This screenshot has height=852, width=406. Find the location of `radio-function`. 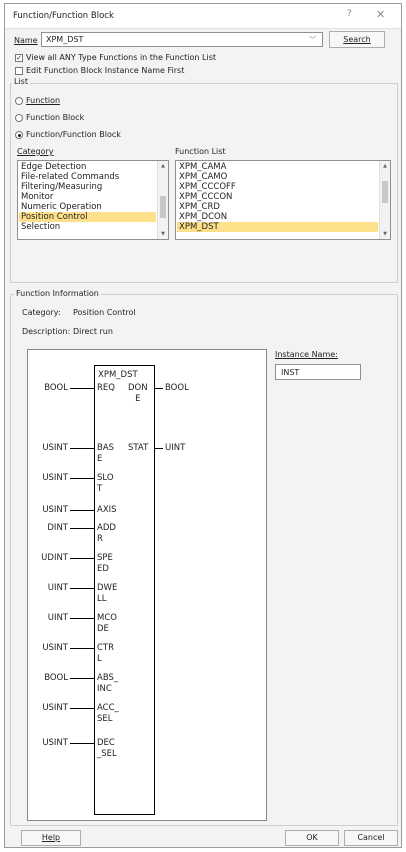

radio-function is located at coordinates (19, 101).